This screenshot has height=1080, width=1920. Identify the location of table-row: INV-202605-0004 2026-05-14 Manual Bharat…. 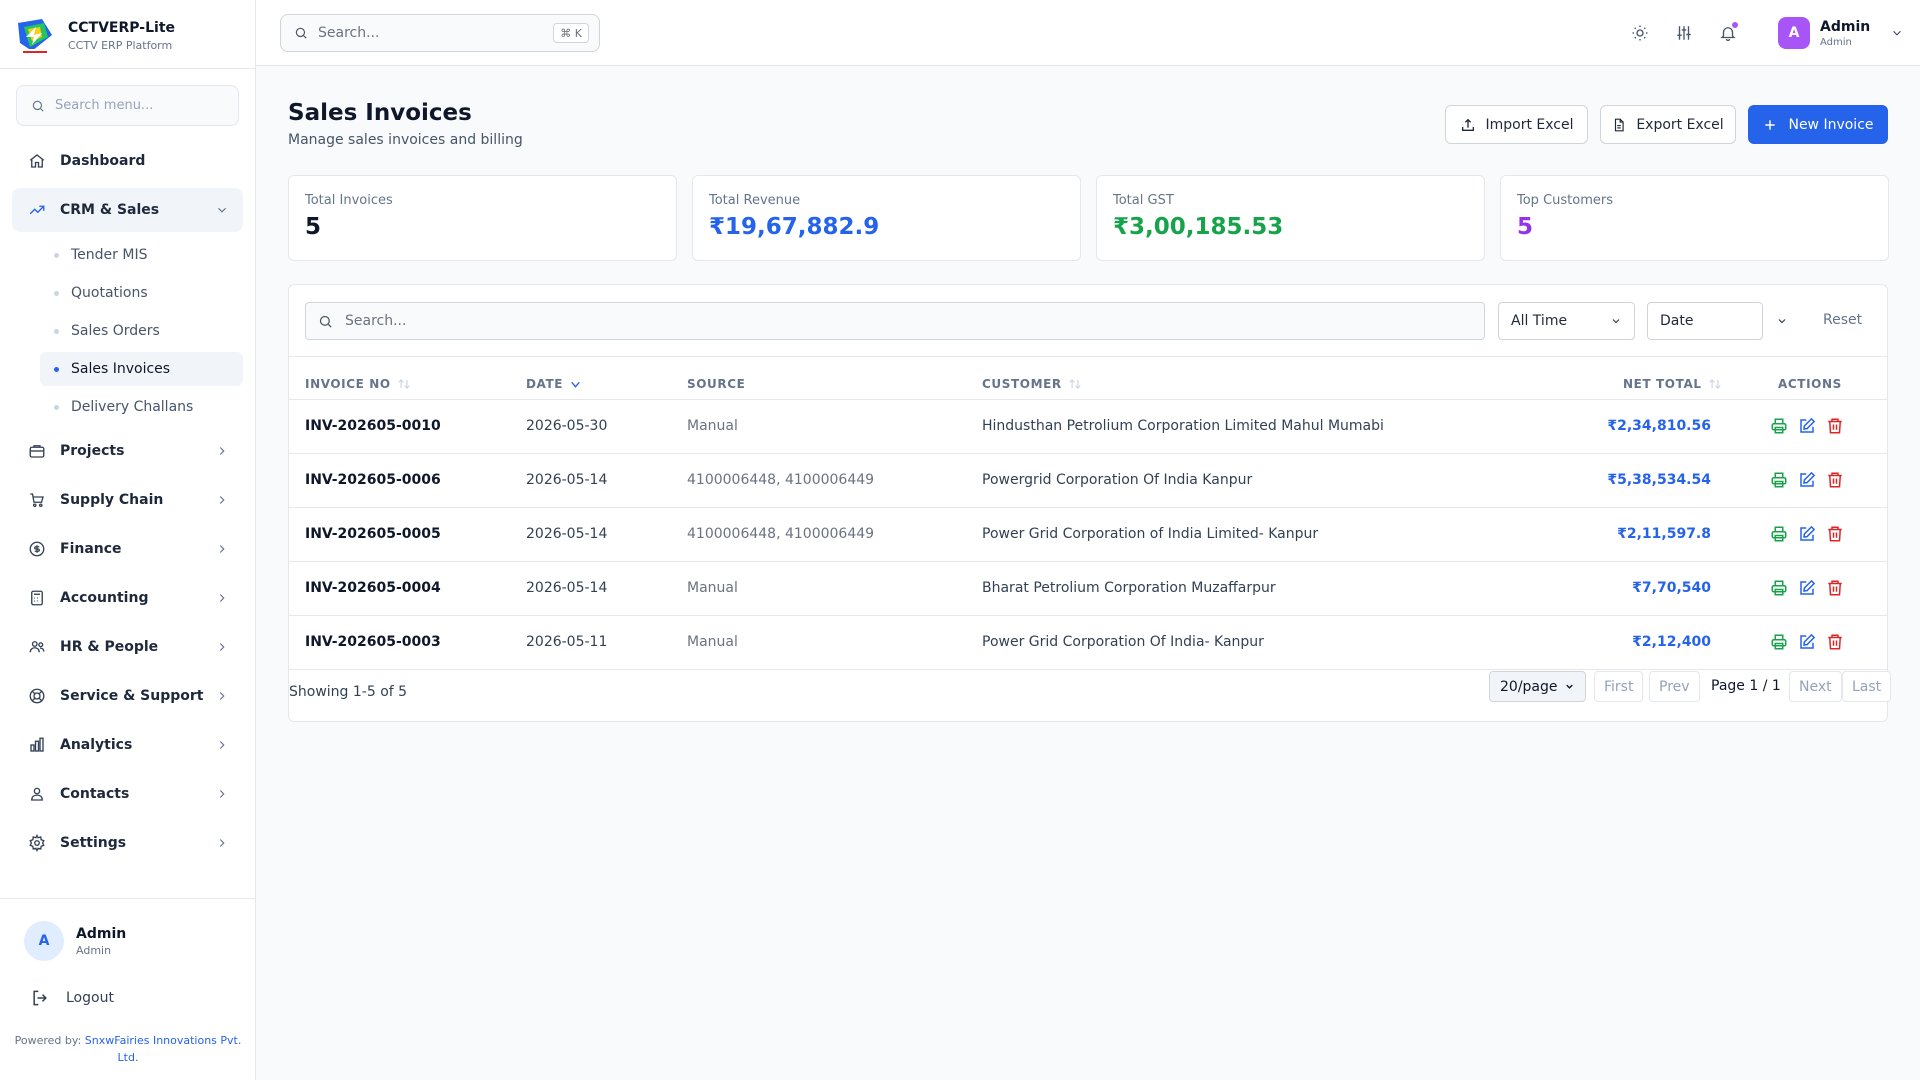
(1088, 588).